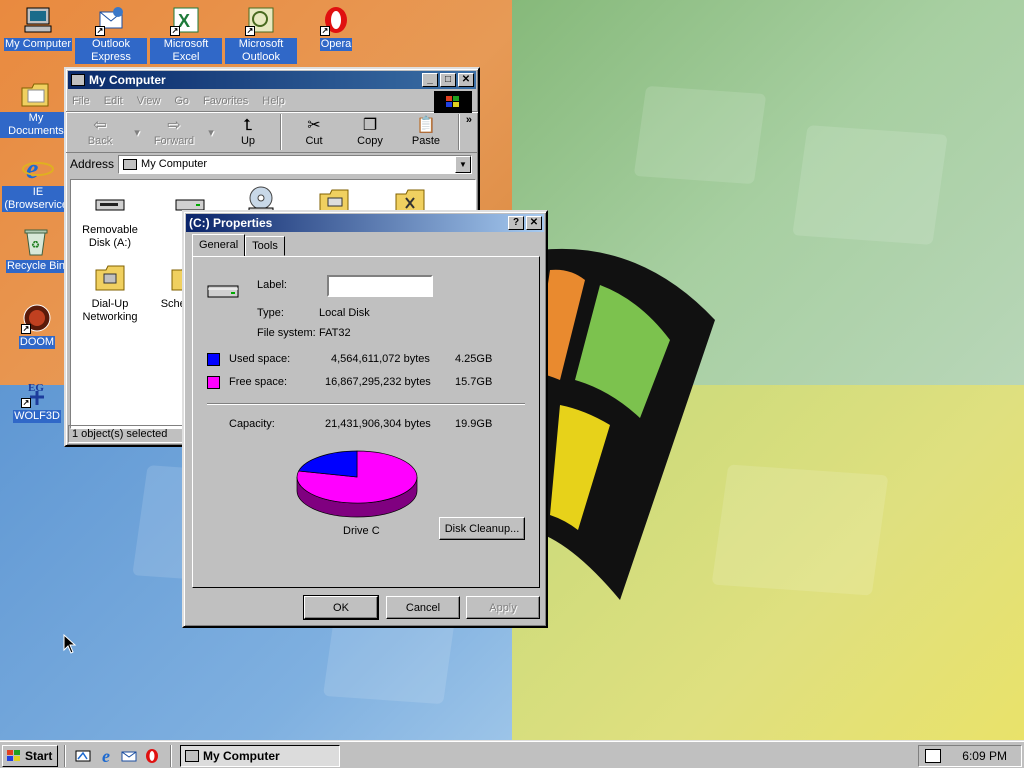 The height and width of the screenshot is (768, 1024). Describe the element at coordinates (622, 424) in the screenshot. I see `windows-logo-wallpaper` at that location.